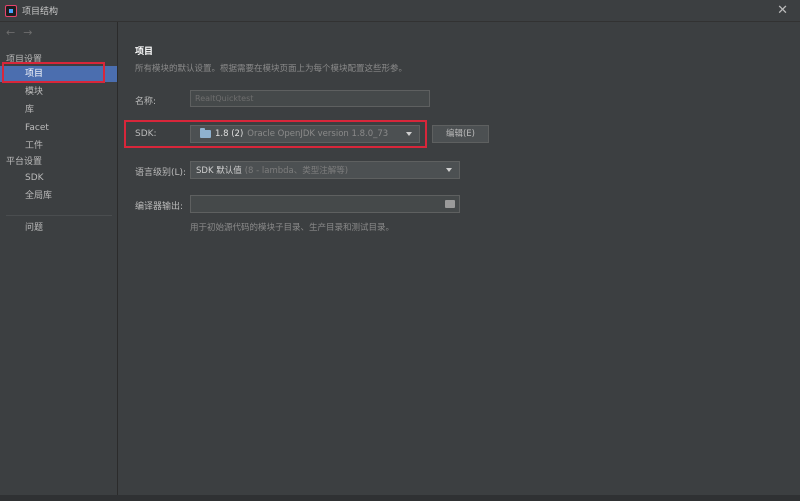 The image size is (800, 501). What do you see at coordinates (310, 98) in the screenshot?
I see `name-field: RealtQuicktest` at bounding box center [310, 98].